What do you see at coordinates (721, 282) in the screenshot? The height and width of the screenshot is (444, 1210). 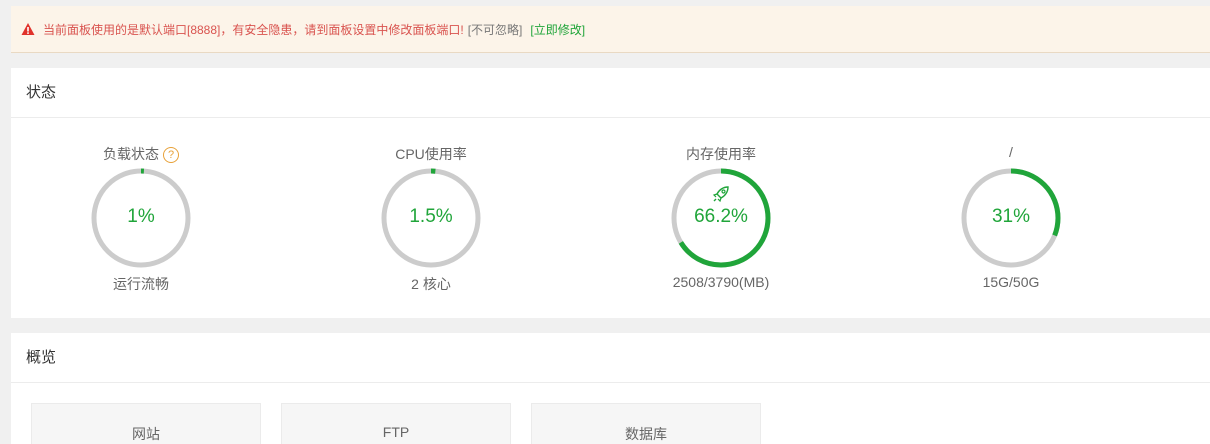 I see `gauge-subtext: 2508/3790(MB)` at bounding box center [721, 282].